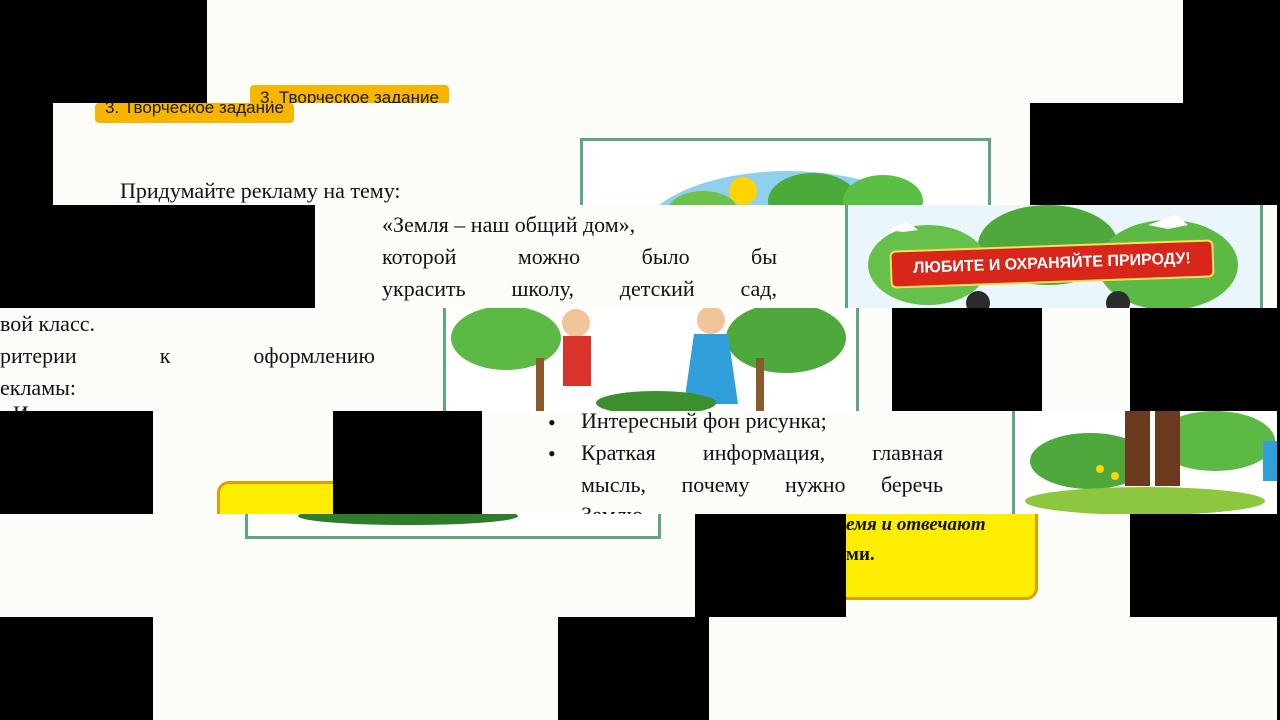  Describe the element at coordinates (576, 323) in the screenshot. I see `boy-face` at that location.